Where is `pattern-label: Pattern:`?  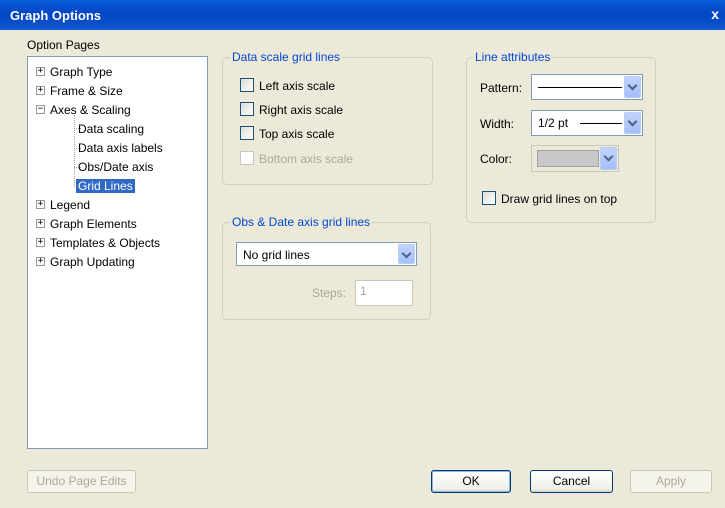
pattern-label: Pattern: is located at coordinates (501, 88).